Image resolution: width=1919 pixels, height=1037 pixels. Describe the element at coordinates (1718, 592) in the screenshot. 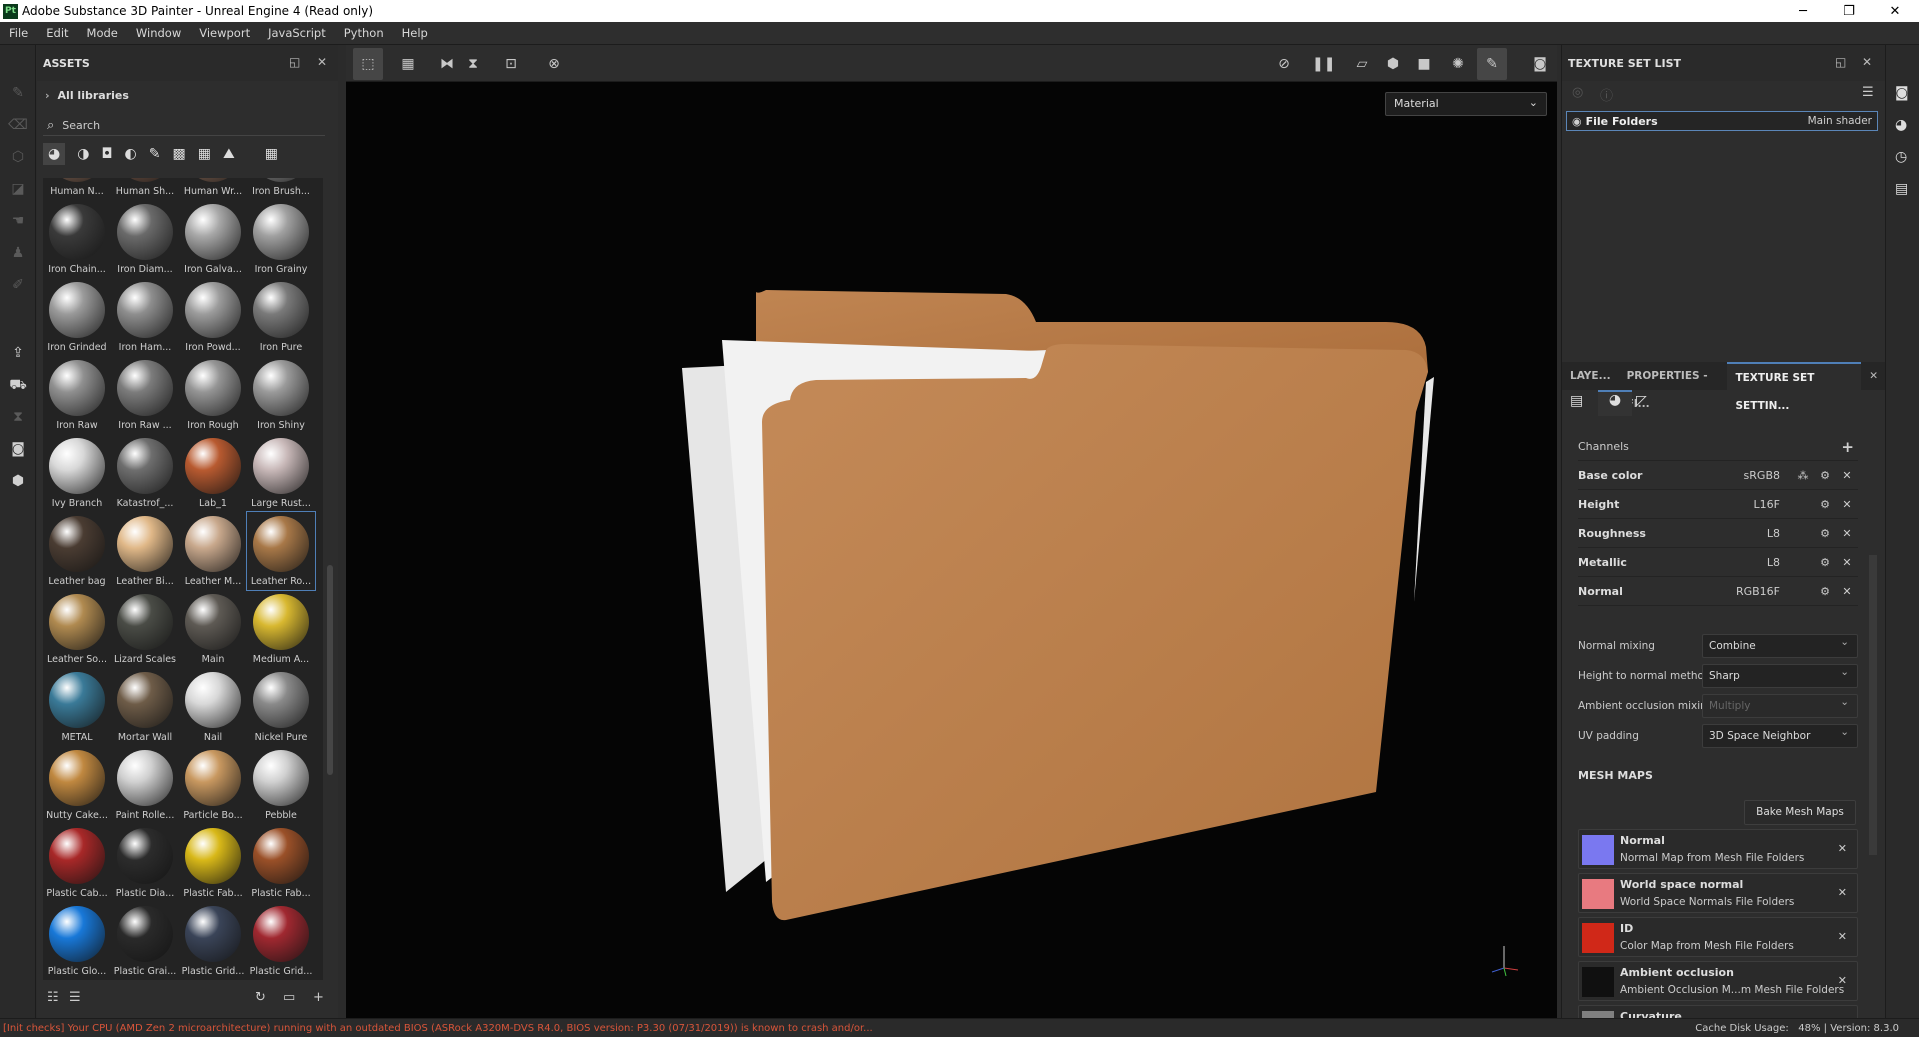

I see `channel-row: Normal RGB16F ⚙ ✕` at that location.